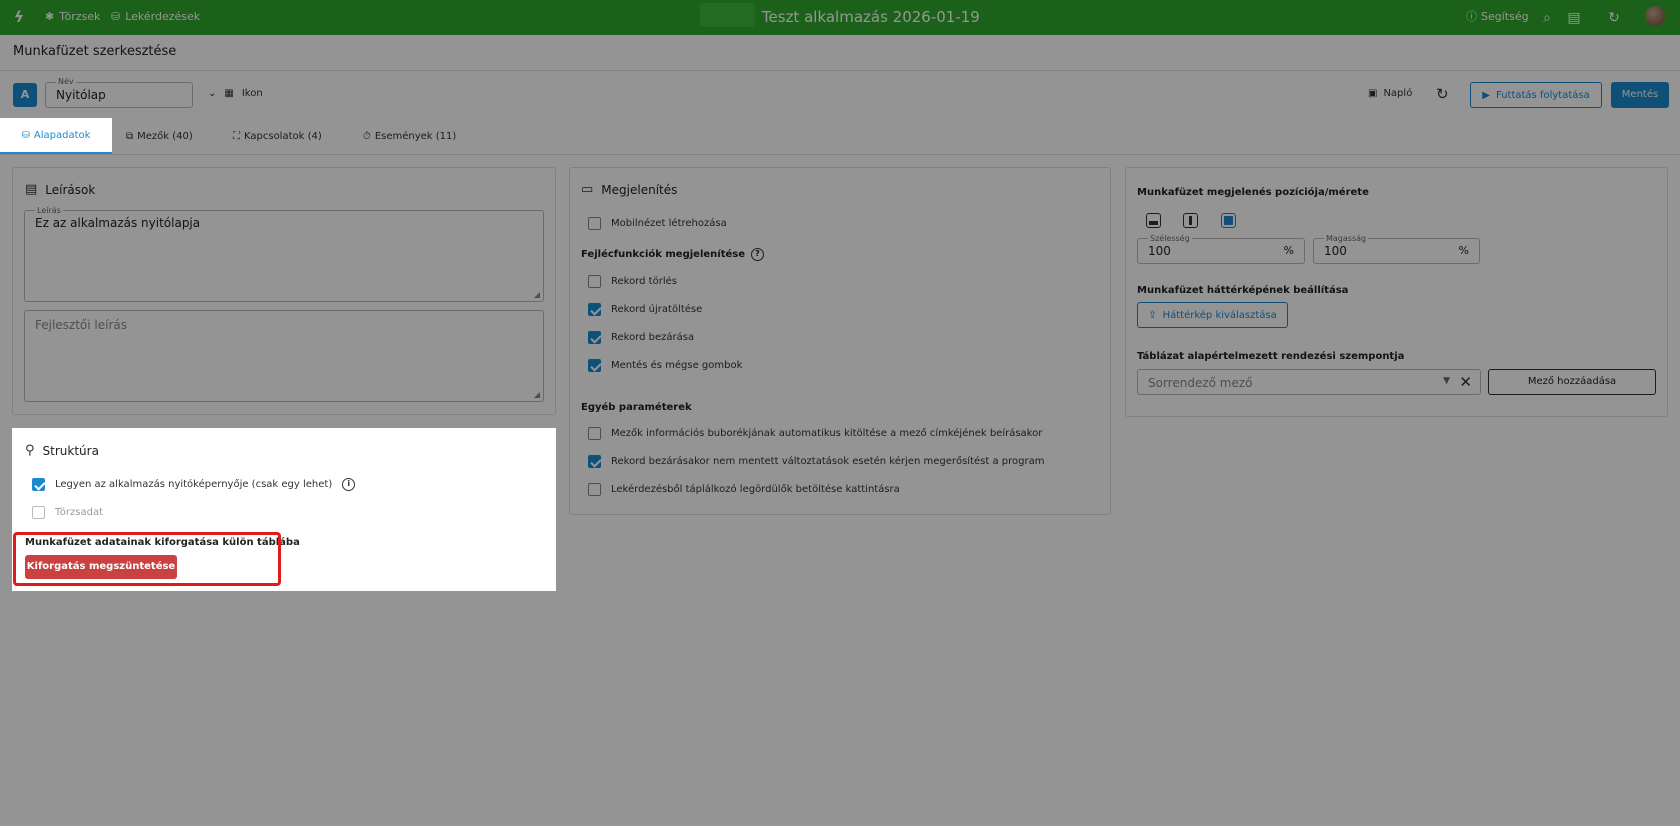 This screenshot has width=1680, height=834. I want to click on tab-kapcsolatok-label: Kapcsolatok (4), so click(283, 136).